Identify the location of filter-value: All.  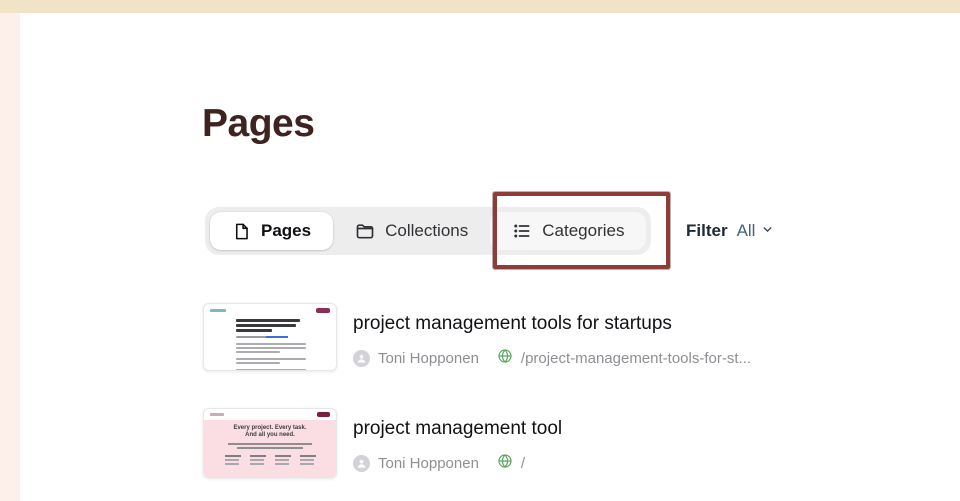
(746, 230).